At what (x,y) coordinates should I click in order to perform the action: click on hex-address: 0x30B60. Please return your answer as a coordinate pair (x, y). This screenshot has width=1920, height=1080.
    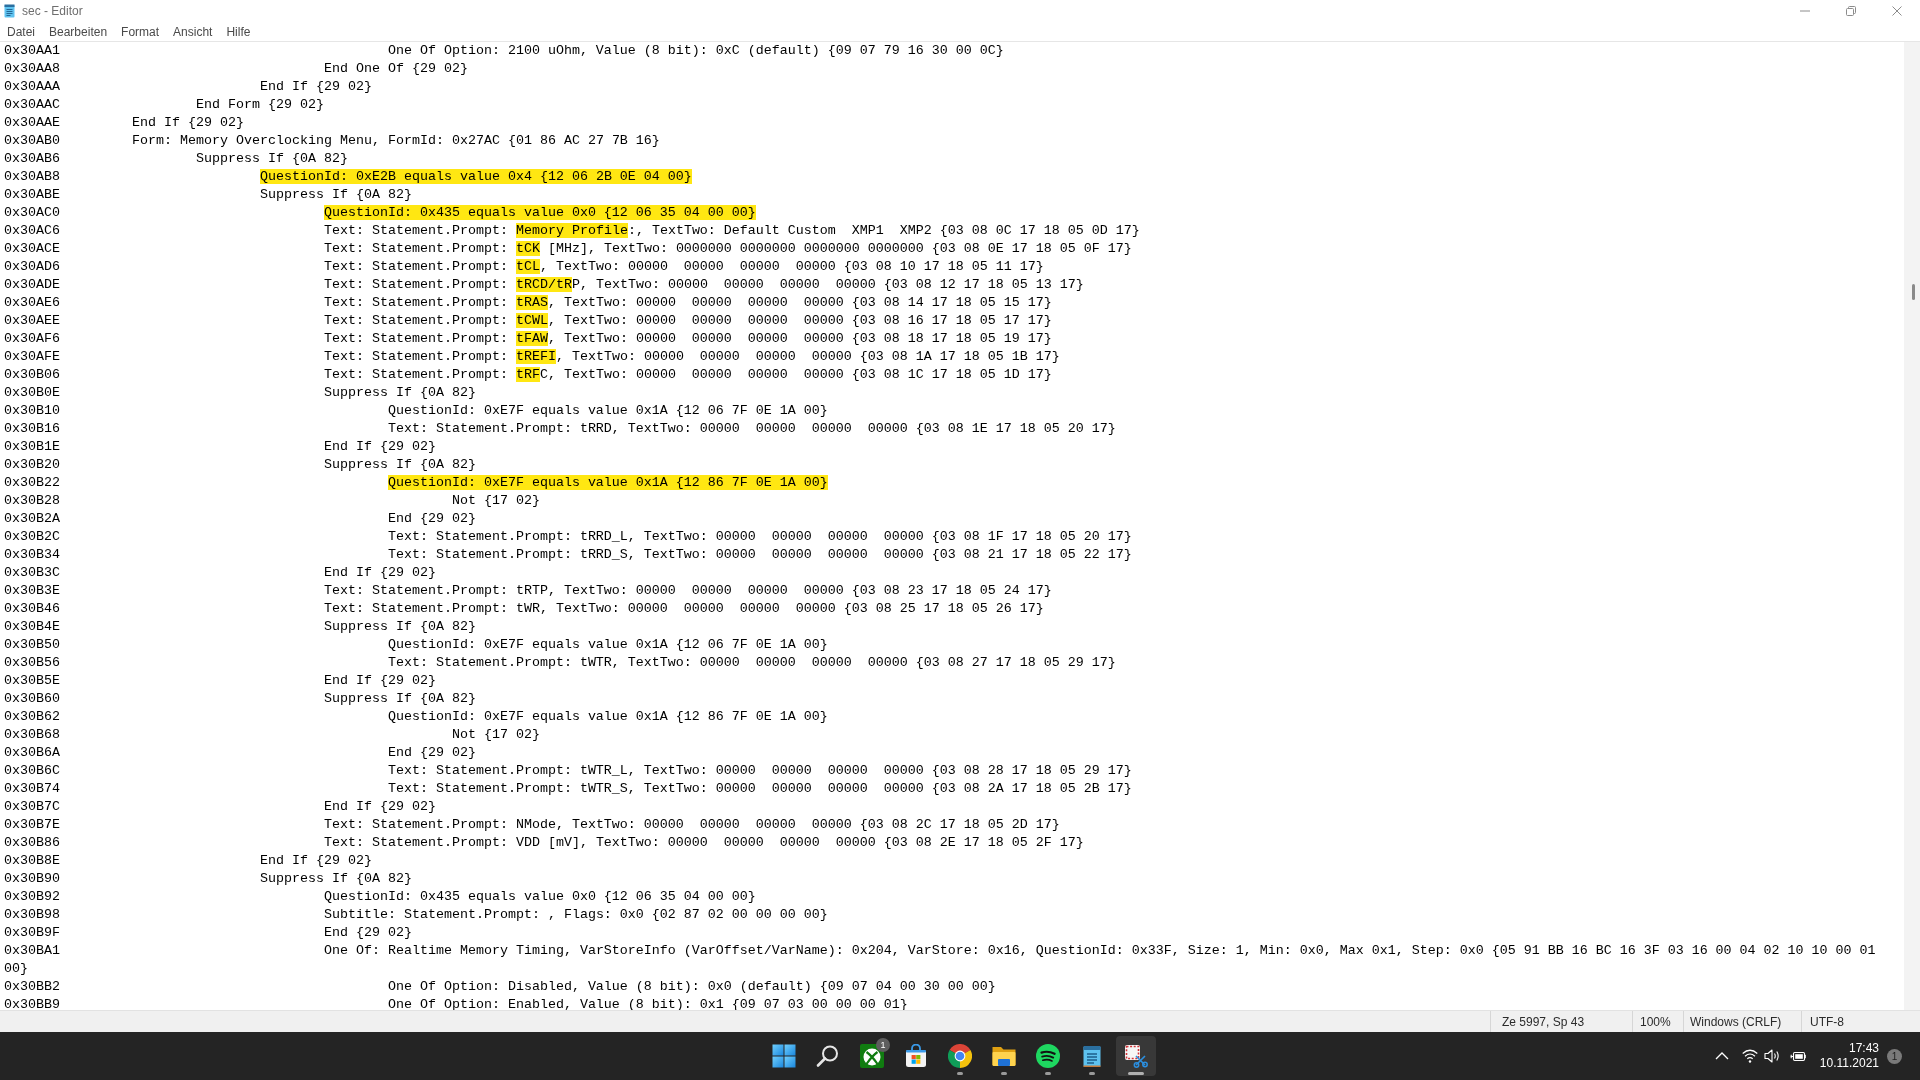
    Looking at the image, I should click on (32, 698).